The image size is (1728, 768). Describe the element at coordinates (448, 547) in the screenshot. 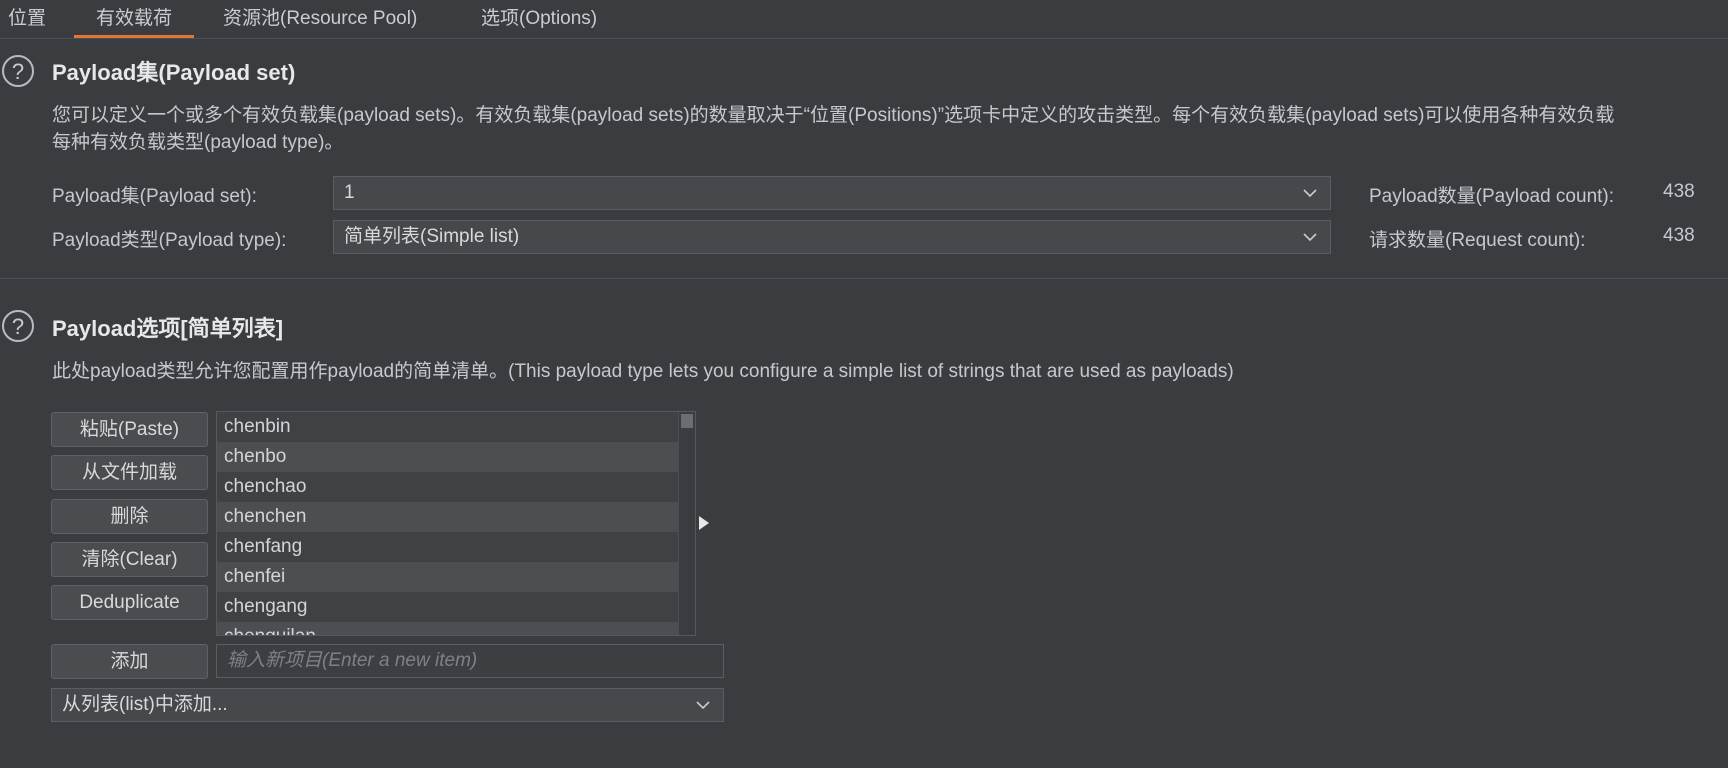

I see `list-item: chenfang` at that location.